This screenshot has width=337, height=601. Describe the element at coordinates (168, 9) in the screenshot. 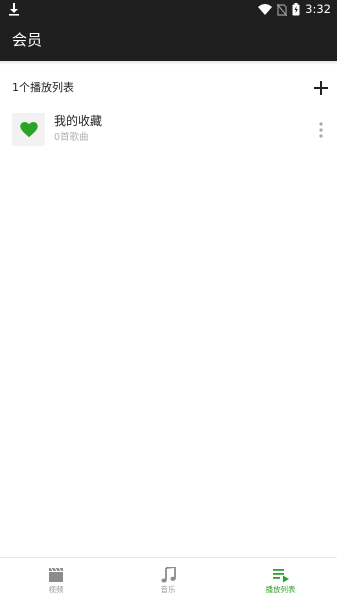

I see `status-bar: 3:32` at that location.